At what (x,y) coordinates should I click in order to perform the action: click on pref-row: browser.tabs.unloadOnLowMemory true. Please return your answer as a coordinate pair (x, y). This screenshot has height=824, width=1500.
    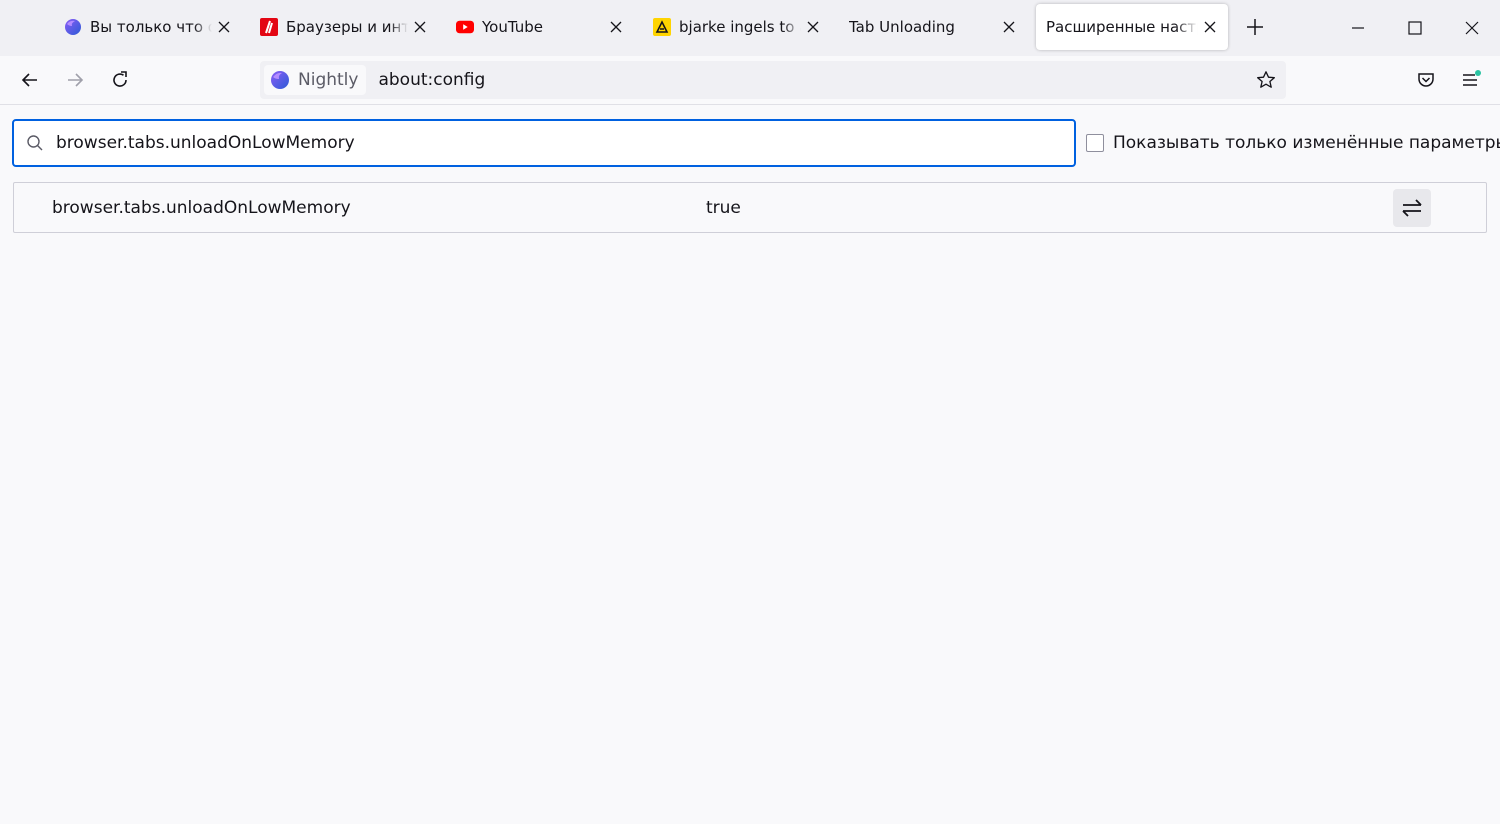
    Looking at the image, I should click on (750, 207).